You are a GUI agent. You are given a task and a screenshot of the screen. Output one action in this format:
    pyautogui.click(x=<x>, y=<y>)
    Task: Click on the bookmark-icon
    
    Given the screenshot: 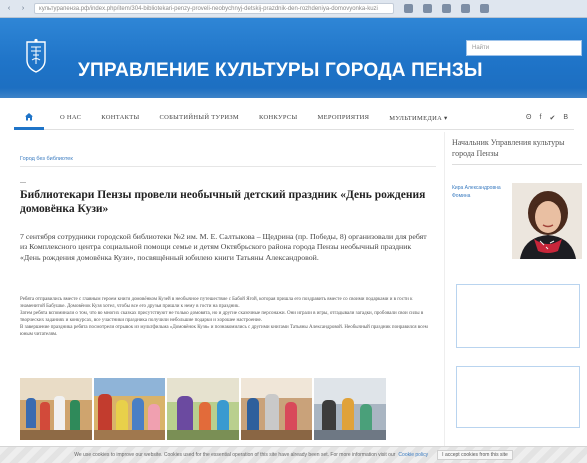 What is the action you would take?
    pyautogui.click(x=427, y=8)
    